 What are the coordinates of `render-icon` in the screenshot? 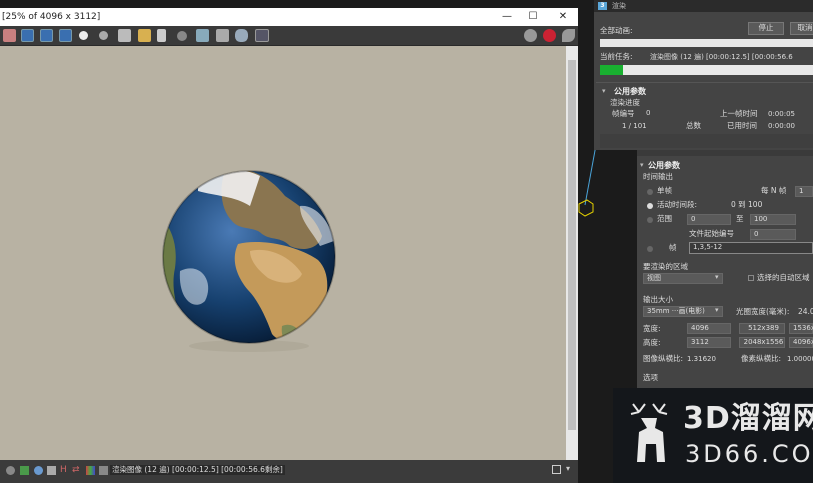 It's located at (568, 35).